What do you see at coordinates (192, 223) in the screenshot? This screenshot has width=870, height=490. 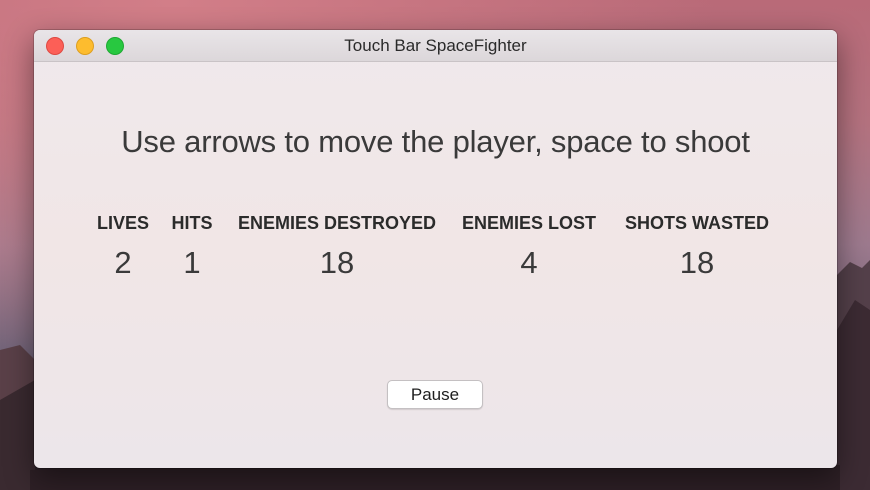 I see `stat-label-hits: HITS` at bounding box center [192, 223].